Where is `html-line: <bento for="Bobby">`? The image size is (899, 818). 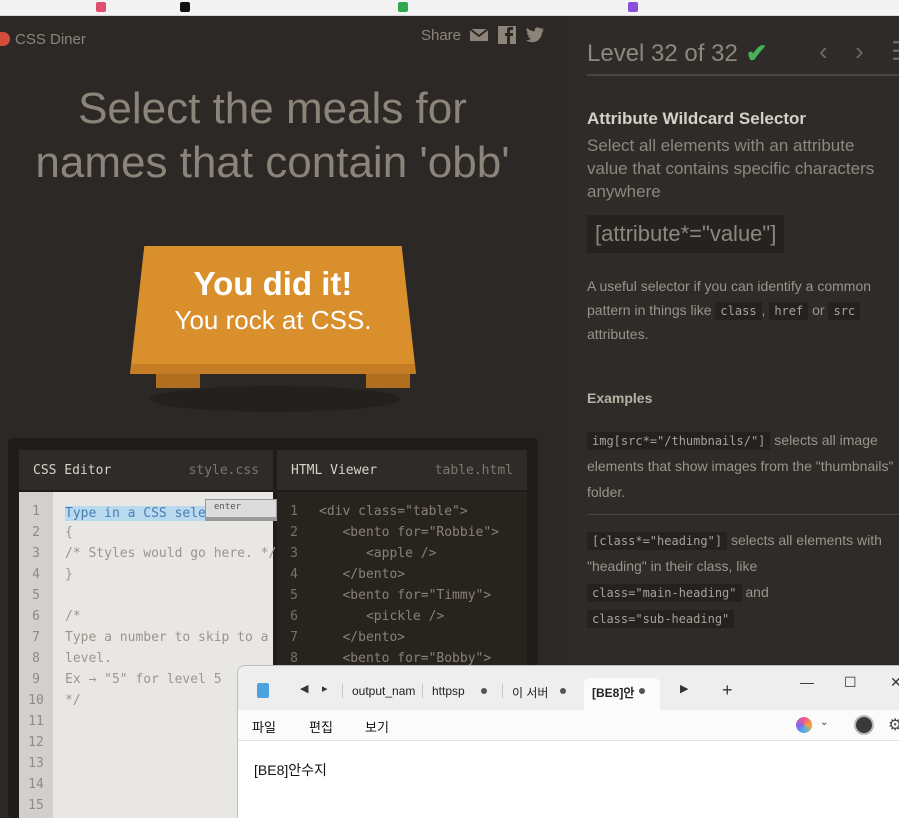 html-line: <bento for="Bobby"> is located at coordinates (405, 658).